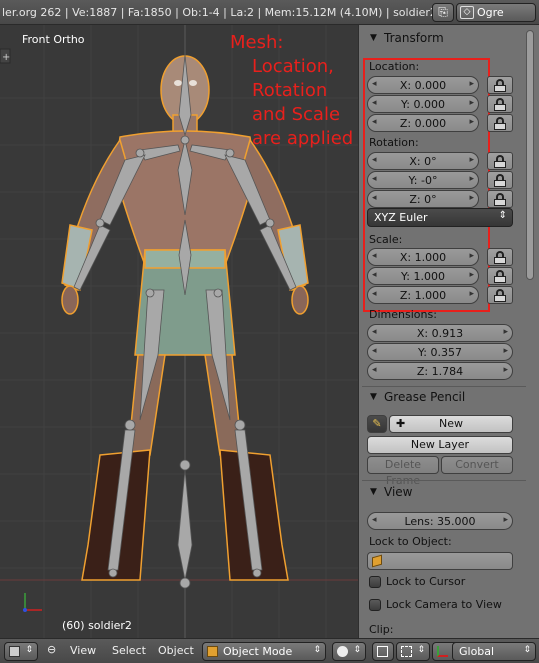 This screenshot has height=663, width=539. Describe the element at coordinates (423, 257) in the screenshot. I see `scale-x-field: ◂ X: 1.000 ▸` at that location.